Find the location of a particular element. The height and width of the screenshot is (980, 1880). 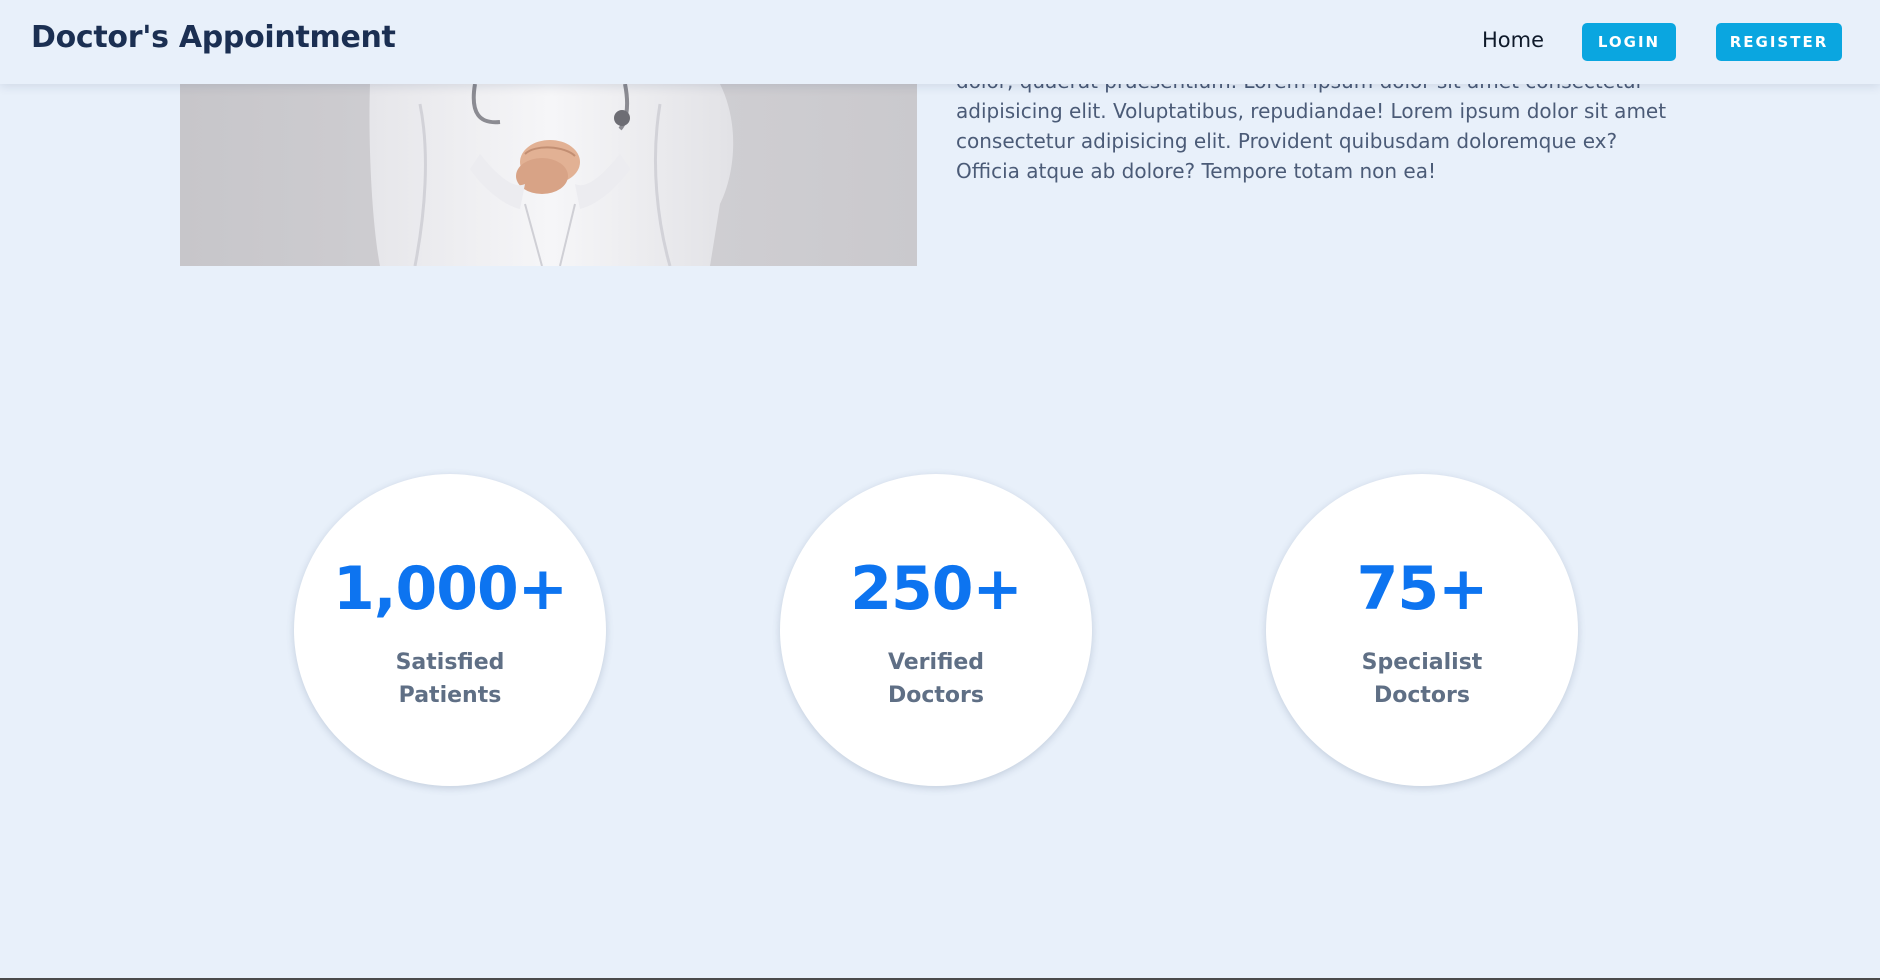

stat-value: 1,000+ is located at coordinates (450, 589).